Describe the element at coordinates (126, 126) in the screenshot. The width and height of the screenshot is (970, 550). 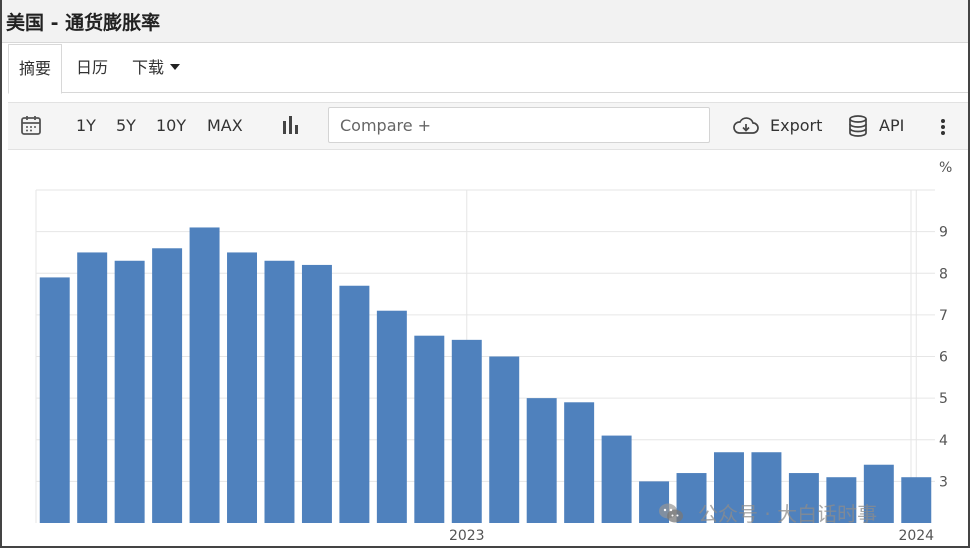
I see `range-5y-button: 5Y` at that location.